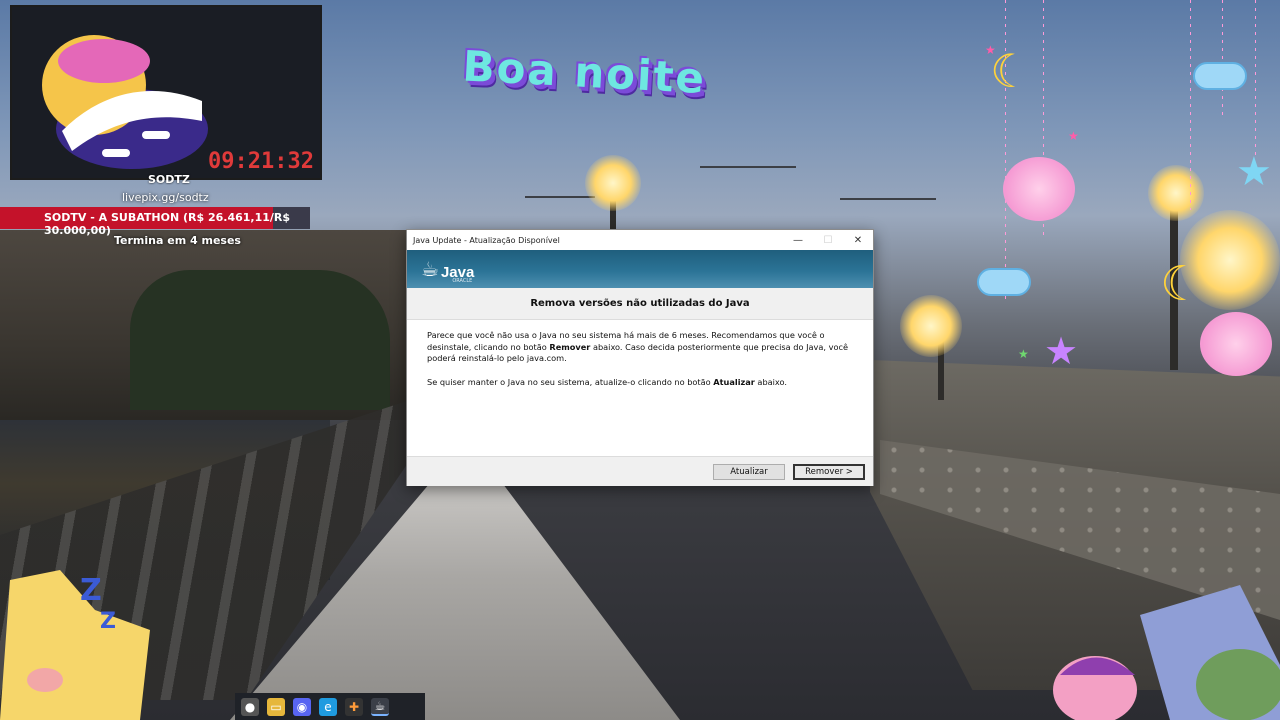 The height and width of the screenshot is (720, 1280). I want to click on stream-username: SODTZ, so click(169, 179).